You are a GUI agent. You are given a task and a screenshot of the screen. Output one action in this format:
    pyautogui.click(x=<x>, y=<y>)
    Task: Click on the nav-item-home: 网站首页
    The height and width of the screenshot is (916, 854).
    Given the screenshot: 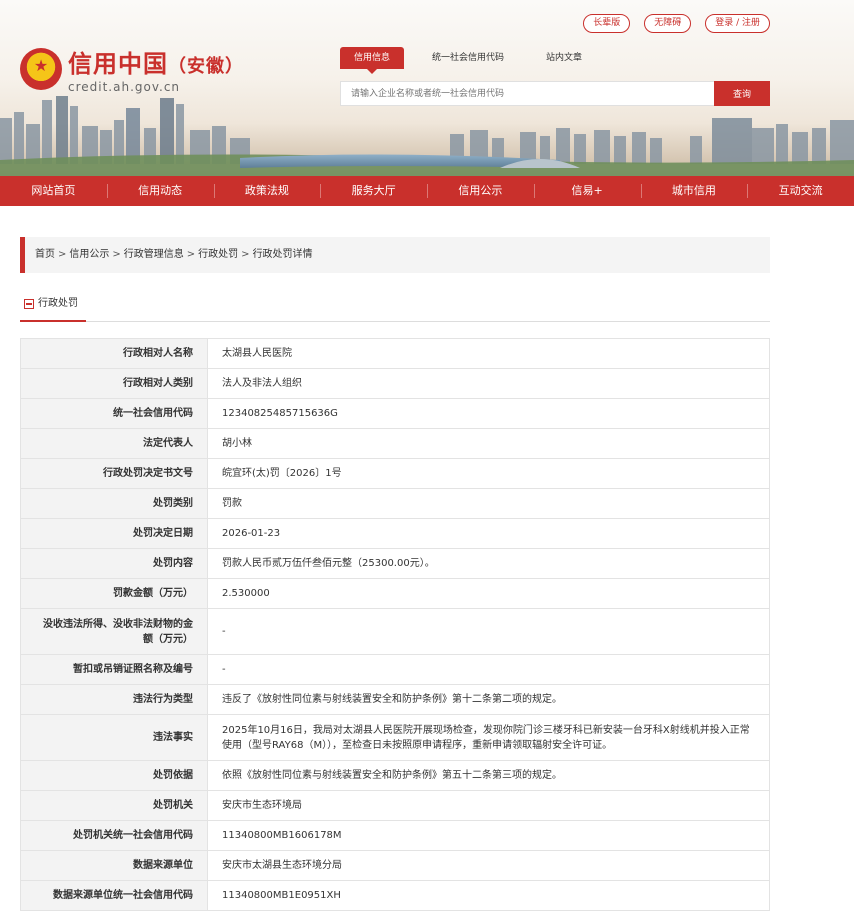 What is the action you would take?
    pyautogui.click(x=53, y=191)
    